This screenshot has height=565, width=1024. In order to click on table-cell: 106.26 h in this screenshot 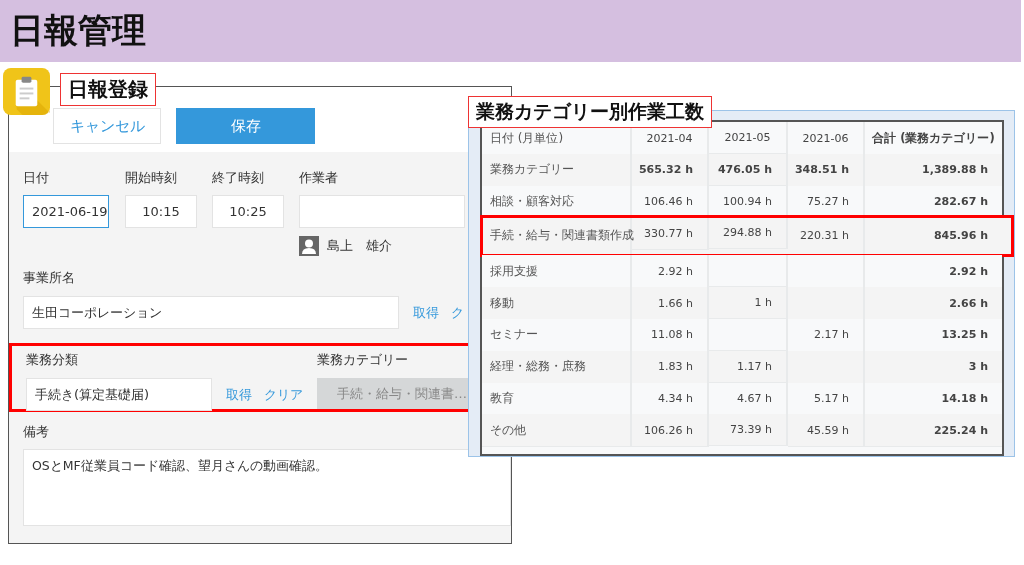, I will do `click(670, 431)`.